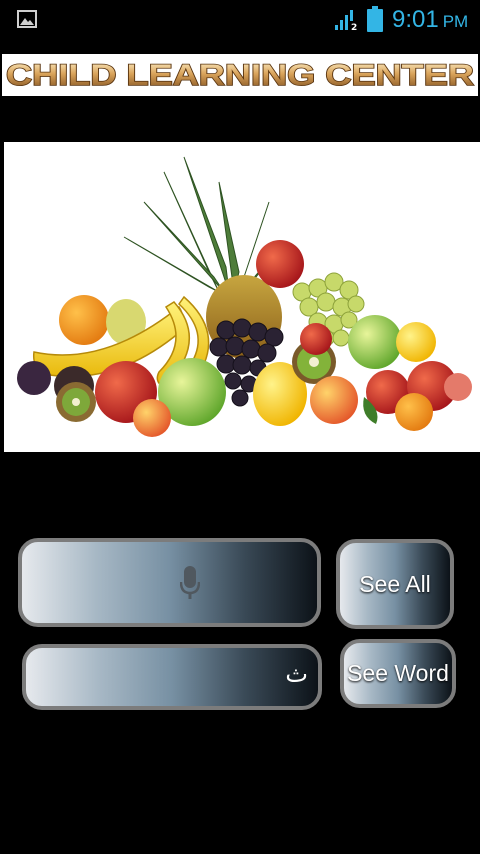  Describe the element at coordinates (190, 583) in the screenshot. I see `microphone-icon` at that location.